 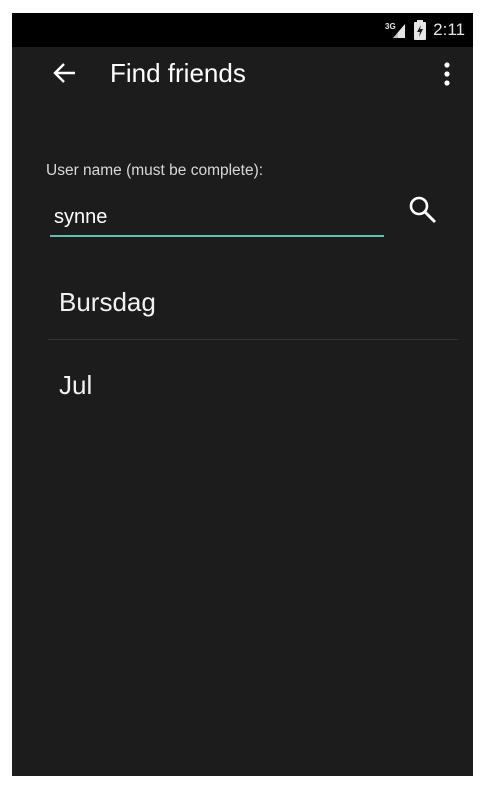 What do you see at coordinates (449, 29) in the screenshot?
I see `status-time: 2:11` at bounding box center [449, 29].